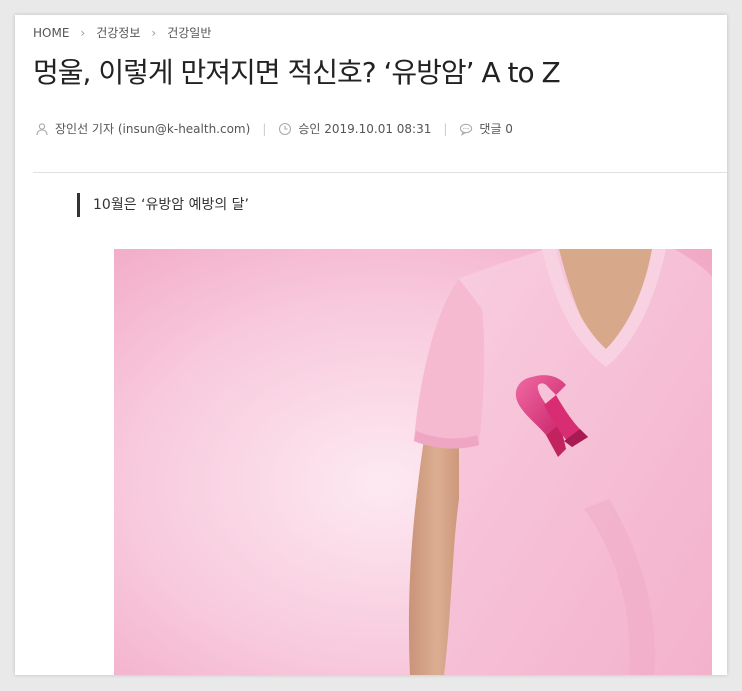 The width and height of the screenshot is (742, 691). What do you see at coordinates (297, 72) in the screenshot?
I see `article-title: 멍울, 이렇게 만져지면 적신호? ‘유방암’ A to Z` at bounding box center [297, 72].